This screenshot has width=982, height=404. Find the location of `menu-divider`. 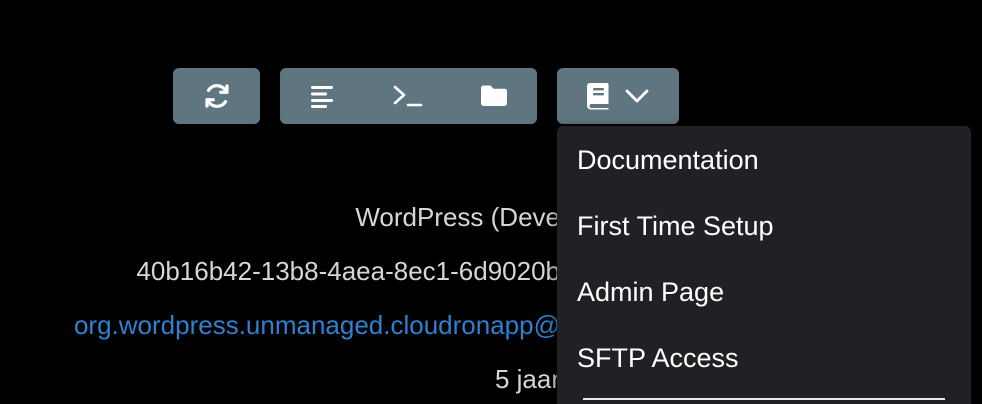

menu-divider is located at coordinates (764, 399).